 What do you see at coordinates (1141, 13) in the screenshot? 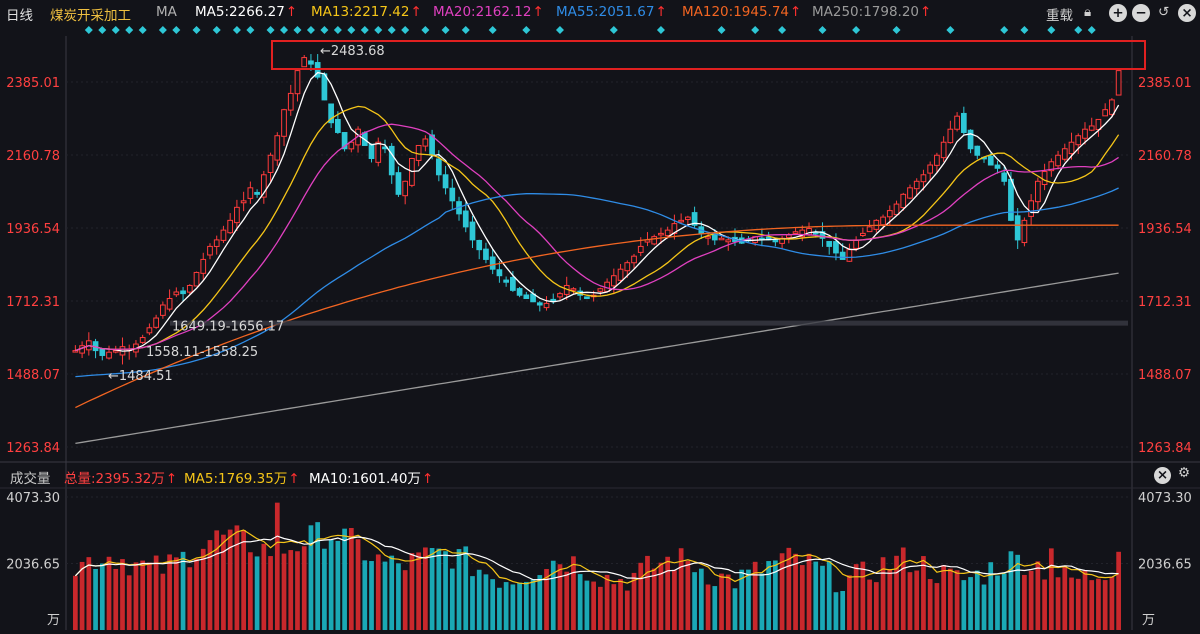
I see `minus-circle-icon: −` at bounding box center [1141, 13].